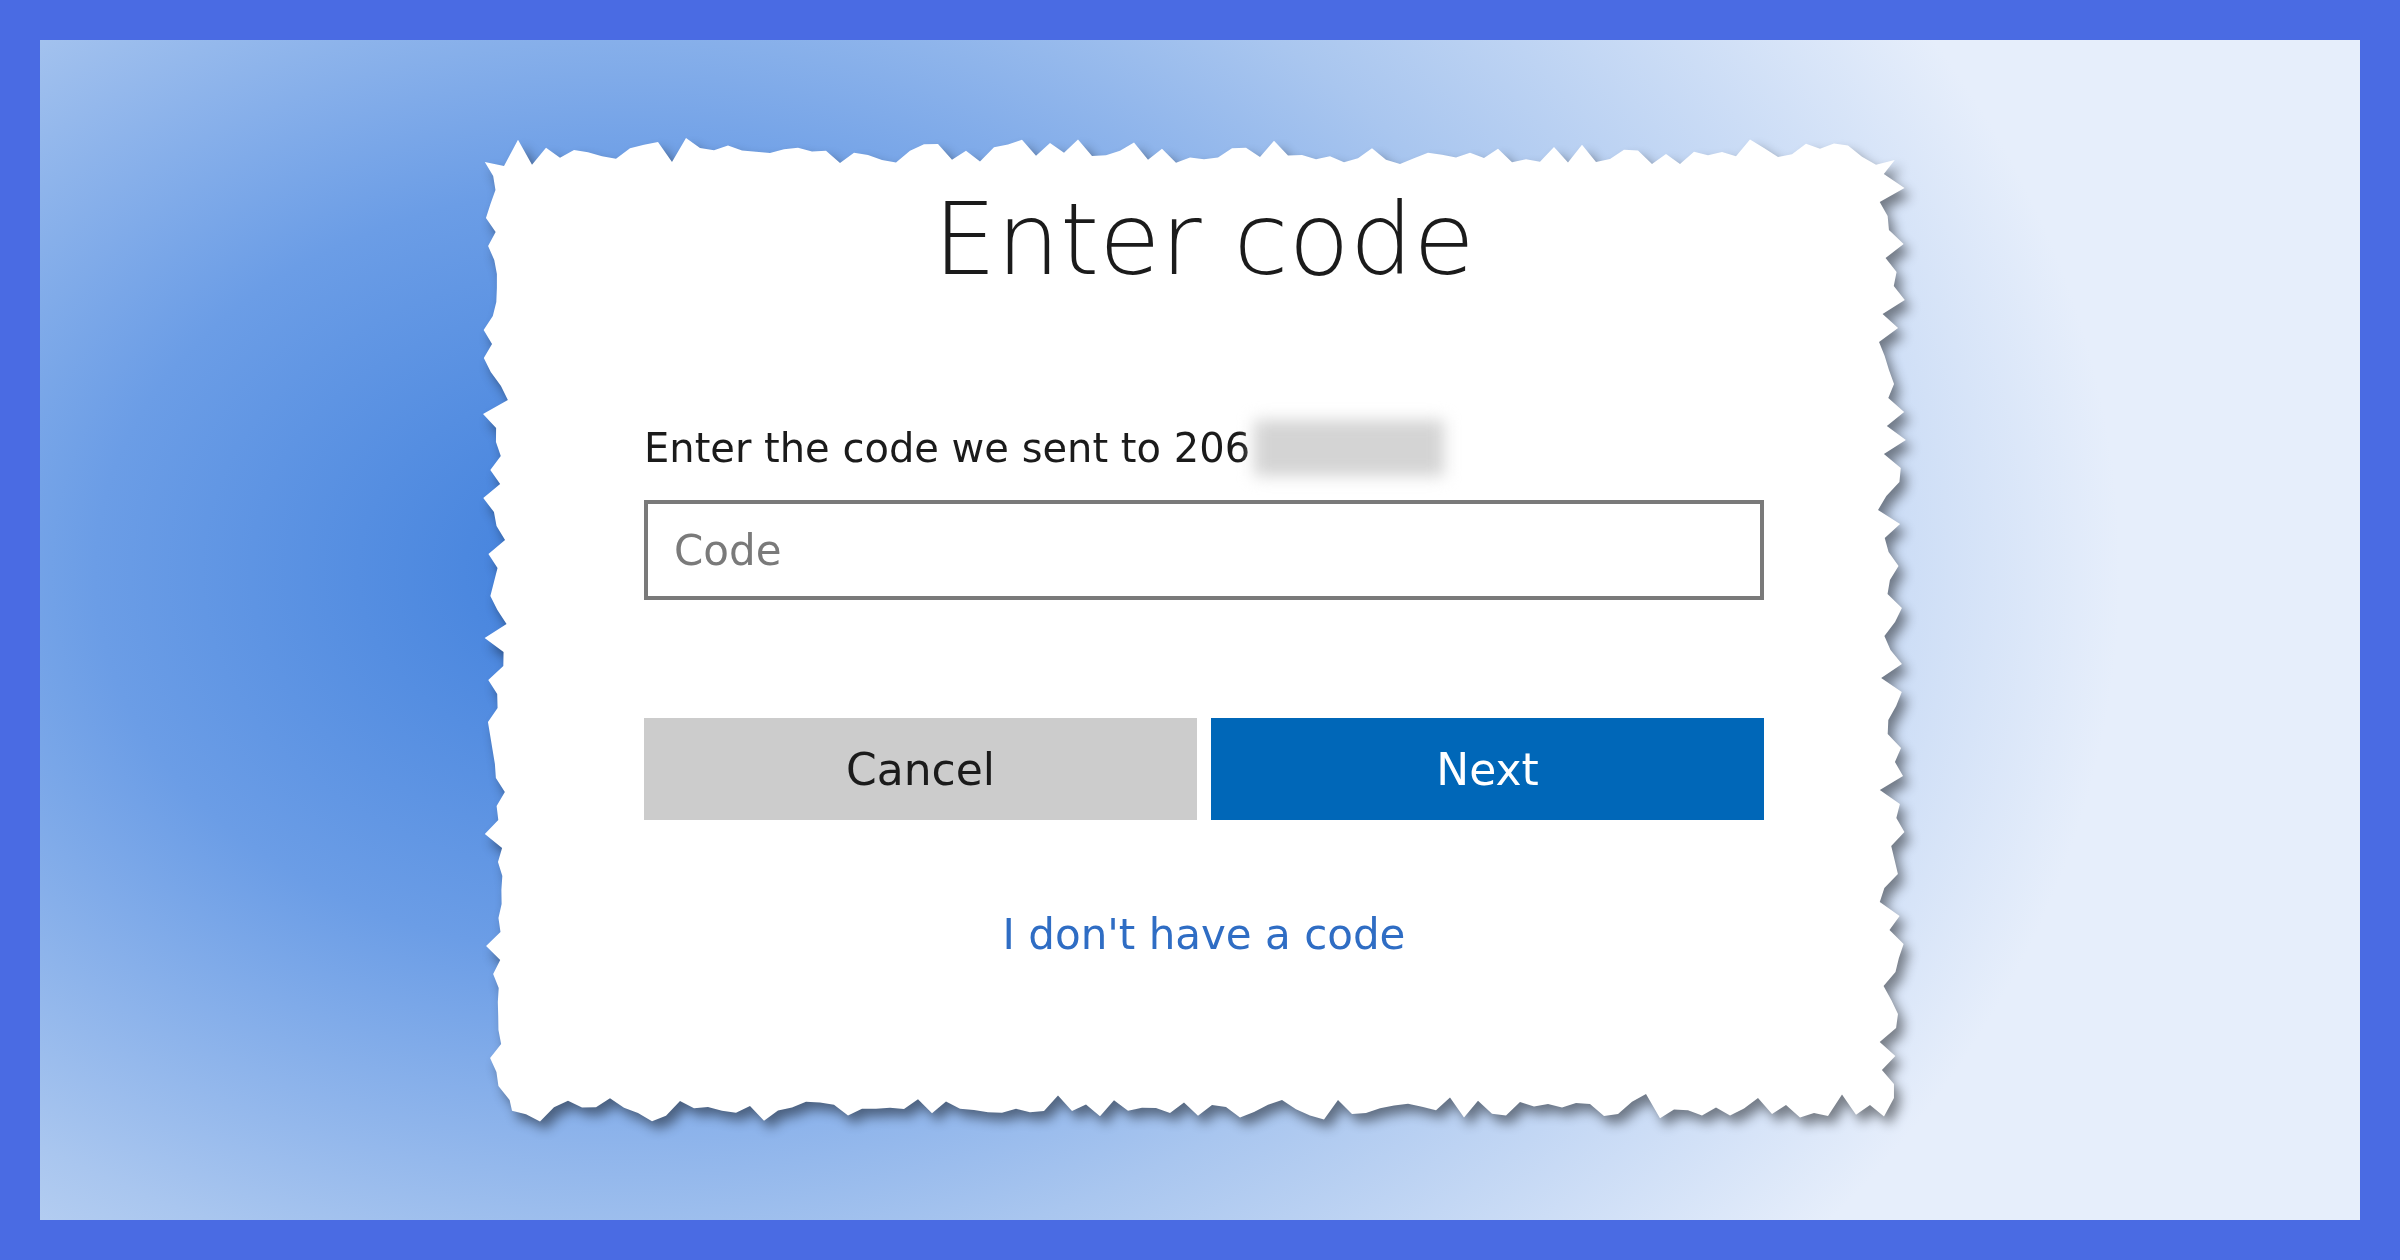 Image resolution: width=2400 pixels, height=1260 pixels. What do you see at coordinates (1204, 240) in the screenshot?
I see `dialog-title: Enter code` at bounding box center [1204, 240].